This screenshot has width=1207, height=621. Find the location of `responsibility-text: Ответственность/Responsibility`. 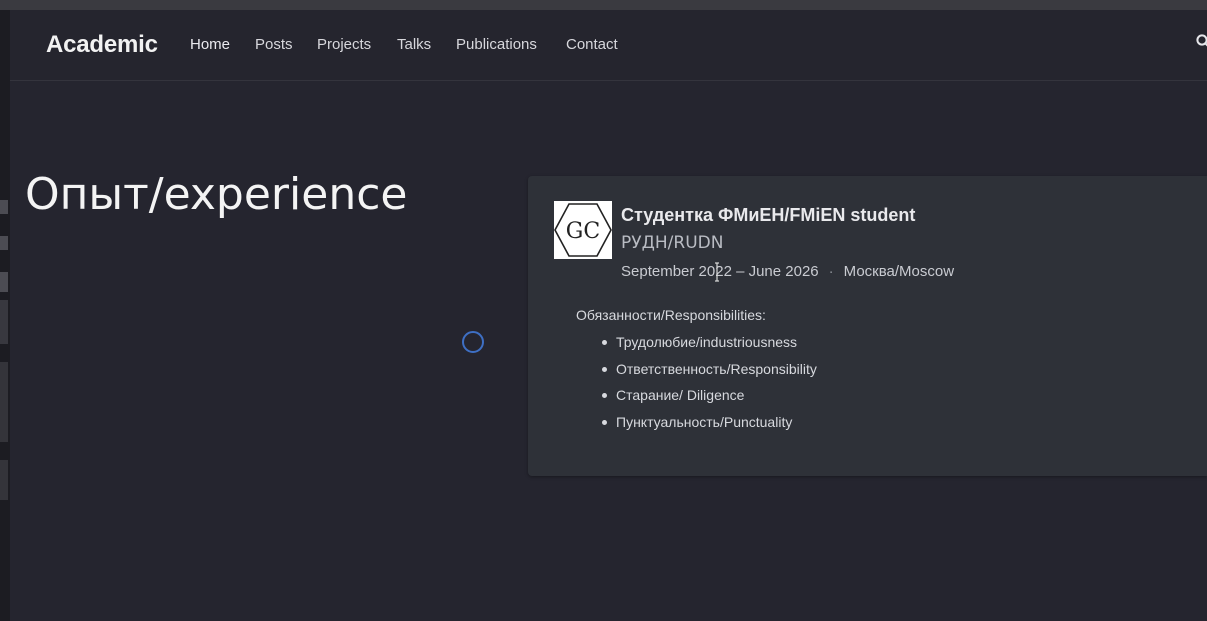

responsibility-text: Ответственность/Responsibility is located at coordinates (716, 368).